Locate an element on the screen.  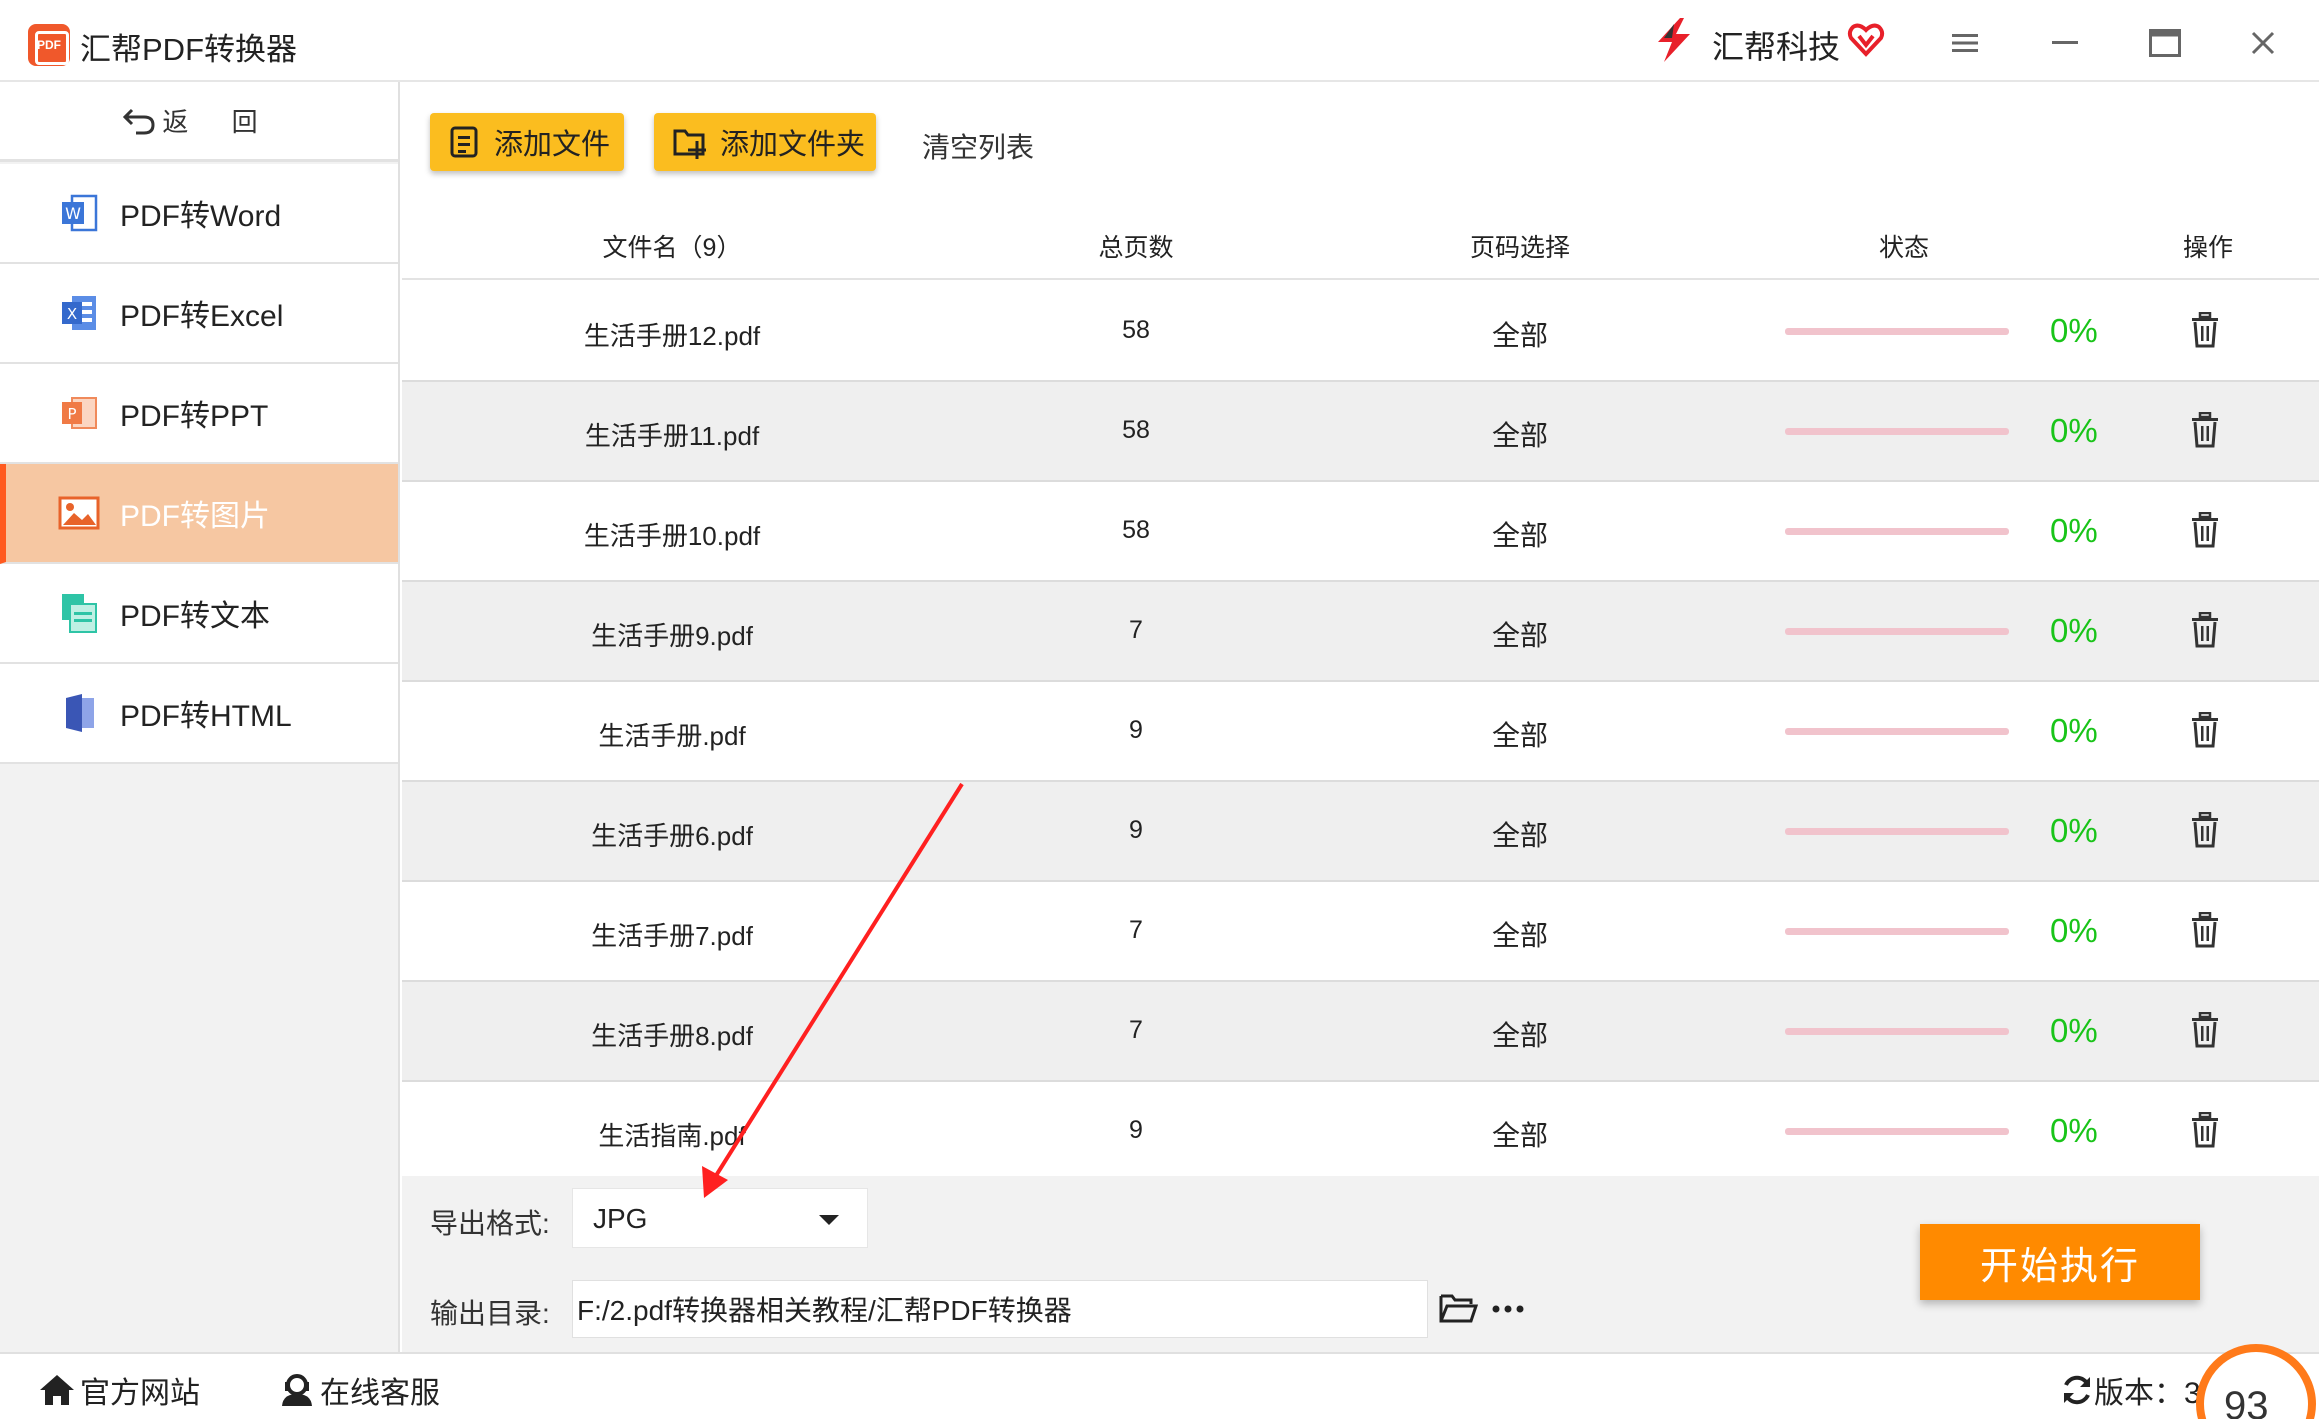
footer: 官方网站 在线客服 版本：3 is located at coordinates (1159, 1385).